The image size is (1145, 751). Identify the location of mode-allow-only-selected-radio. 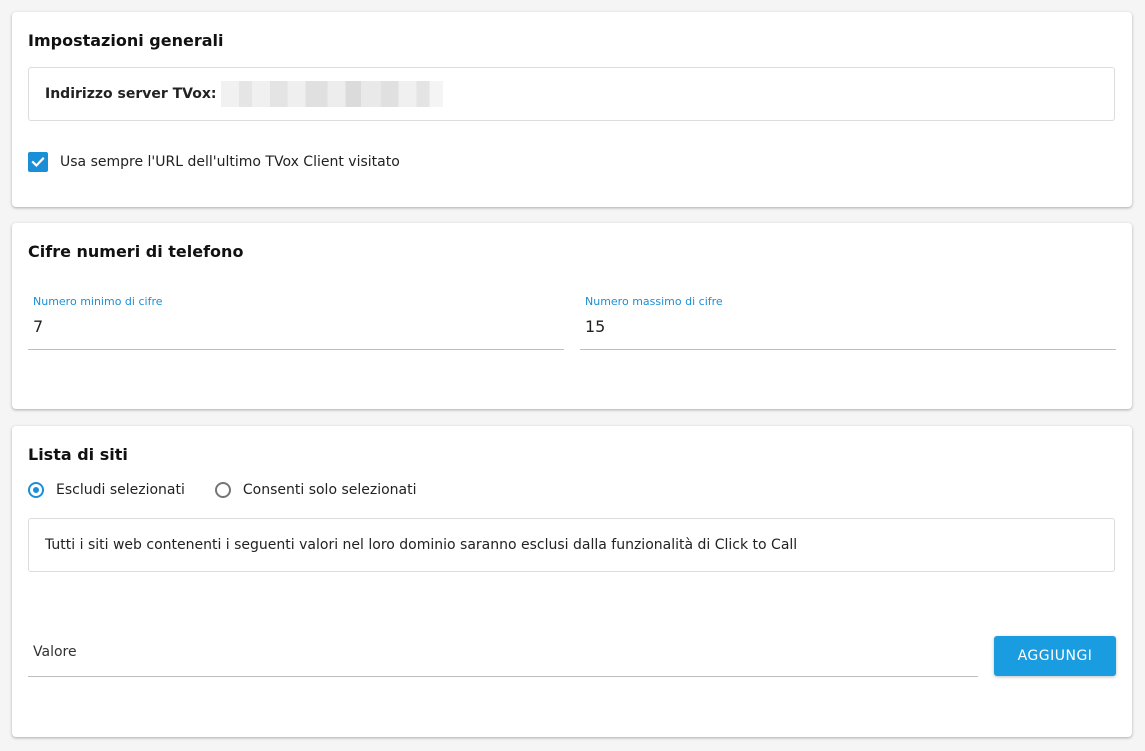
(222, 490).